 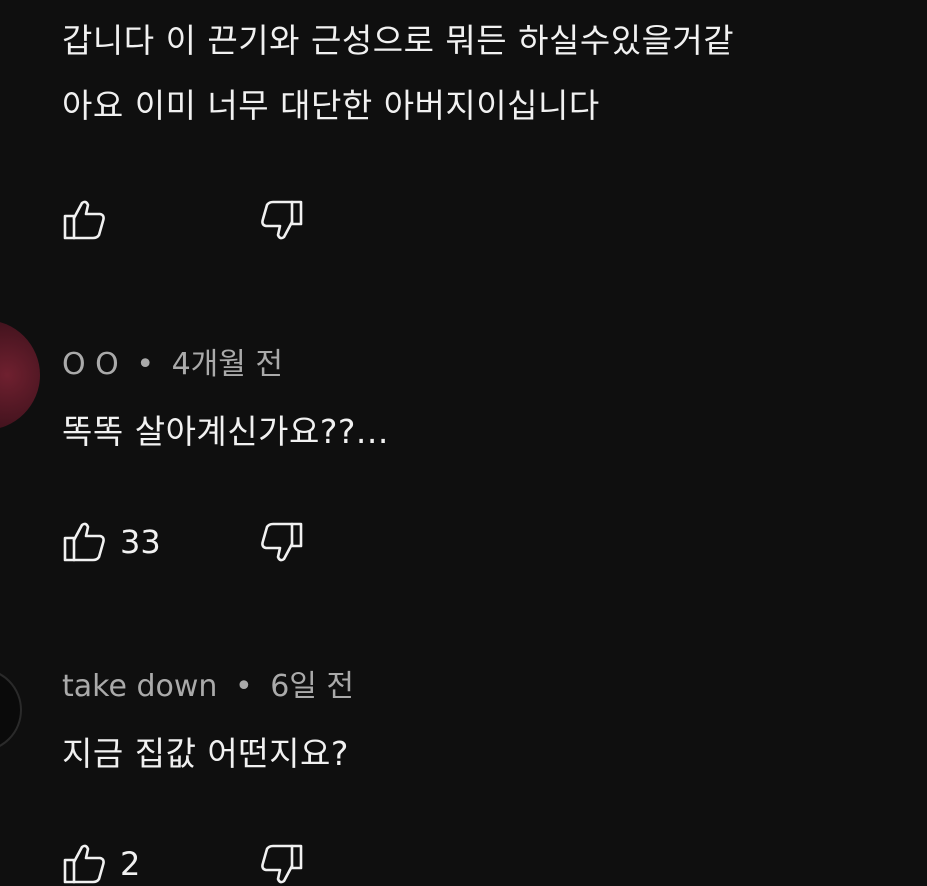 I want to click on like-button: 33, so click(x=111, y=542).